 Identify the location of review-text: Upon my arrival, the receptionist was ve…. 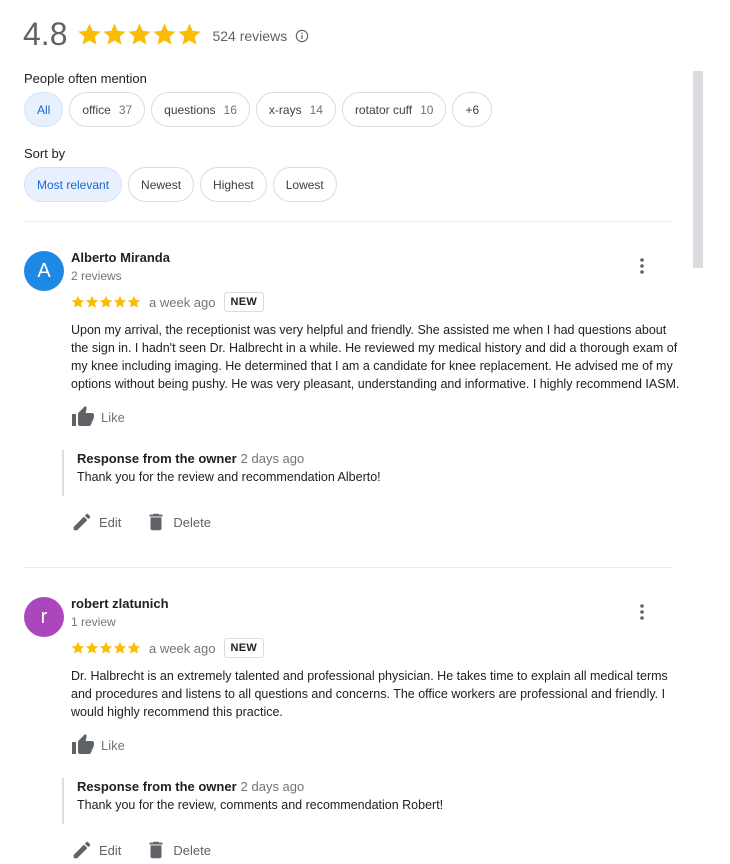
(375, 357).